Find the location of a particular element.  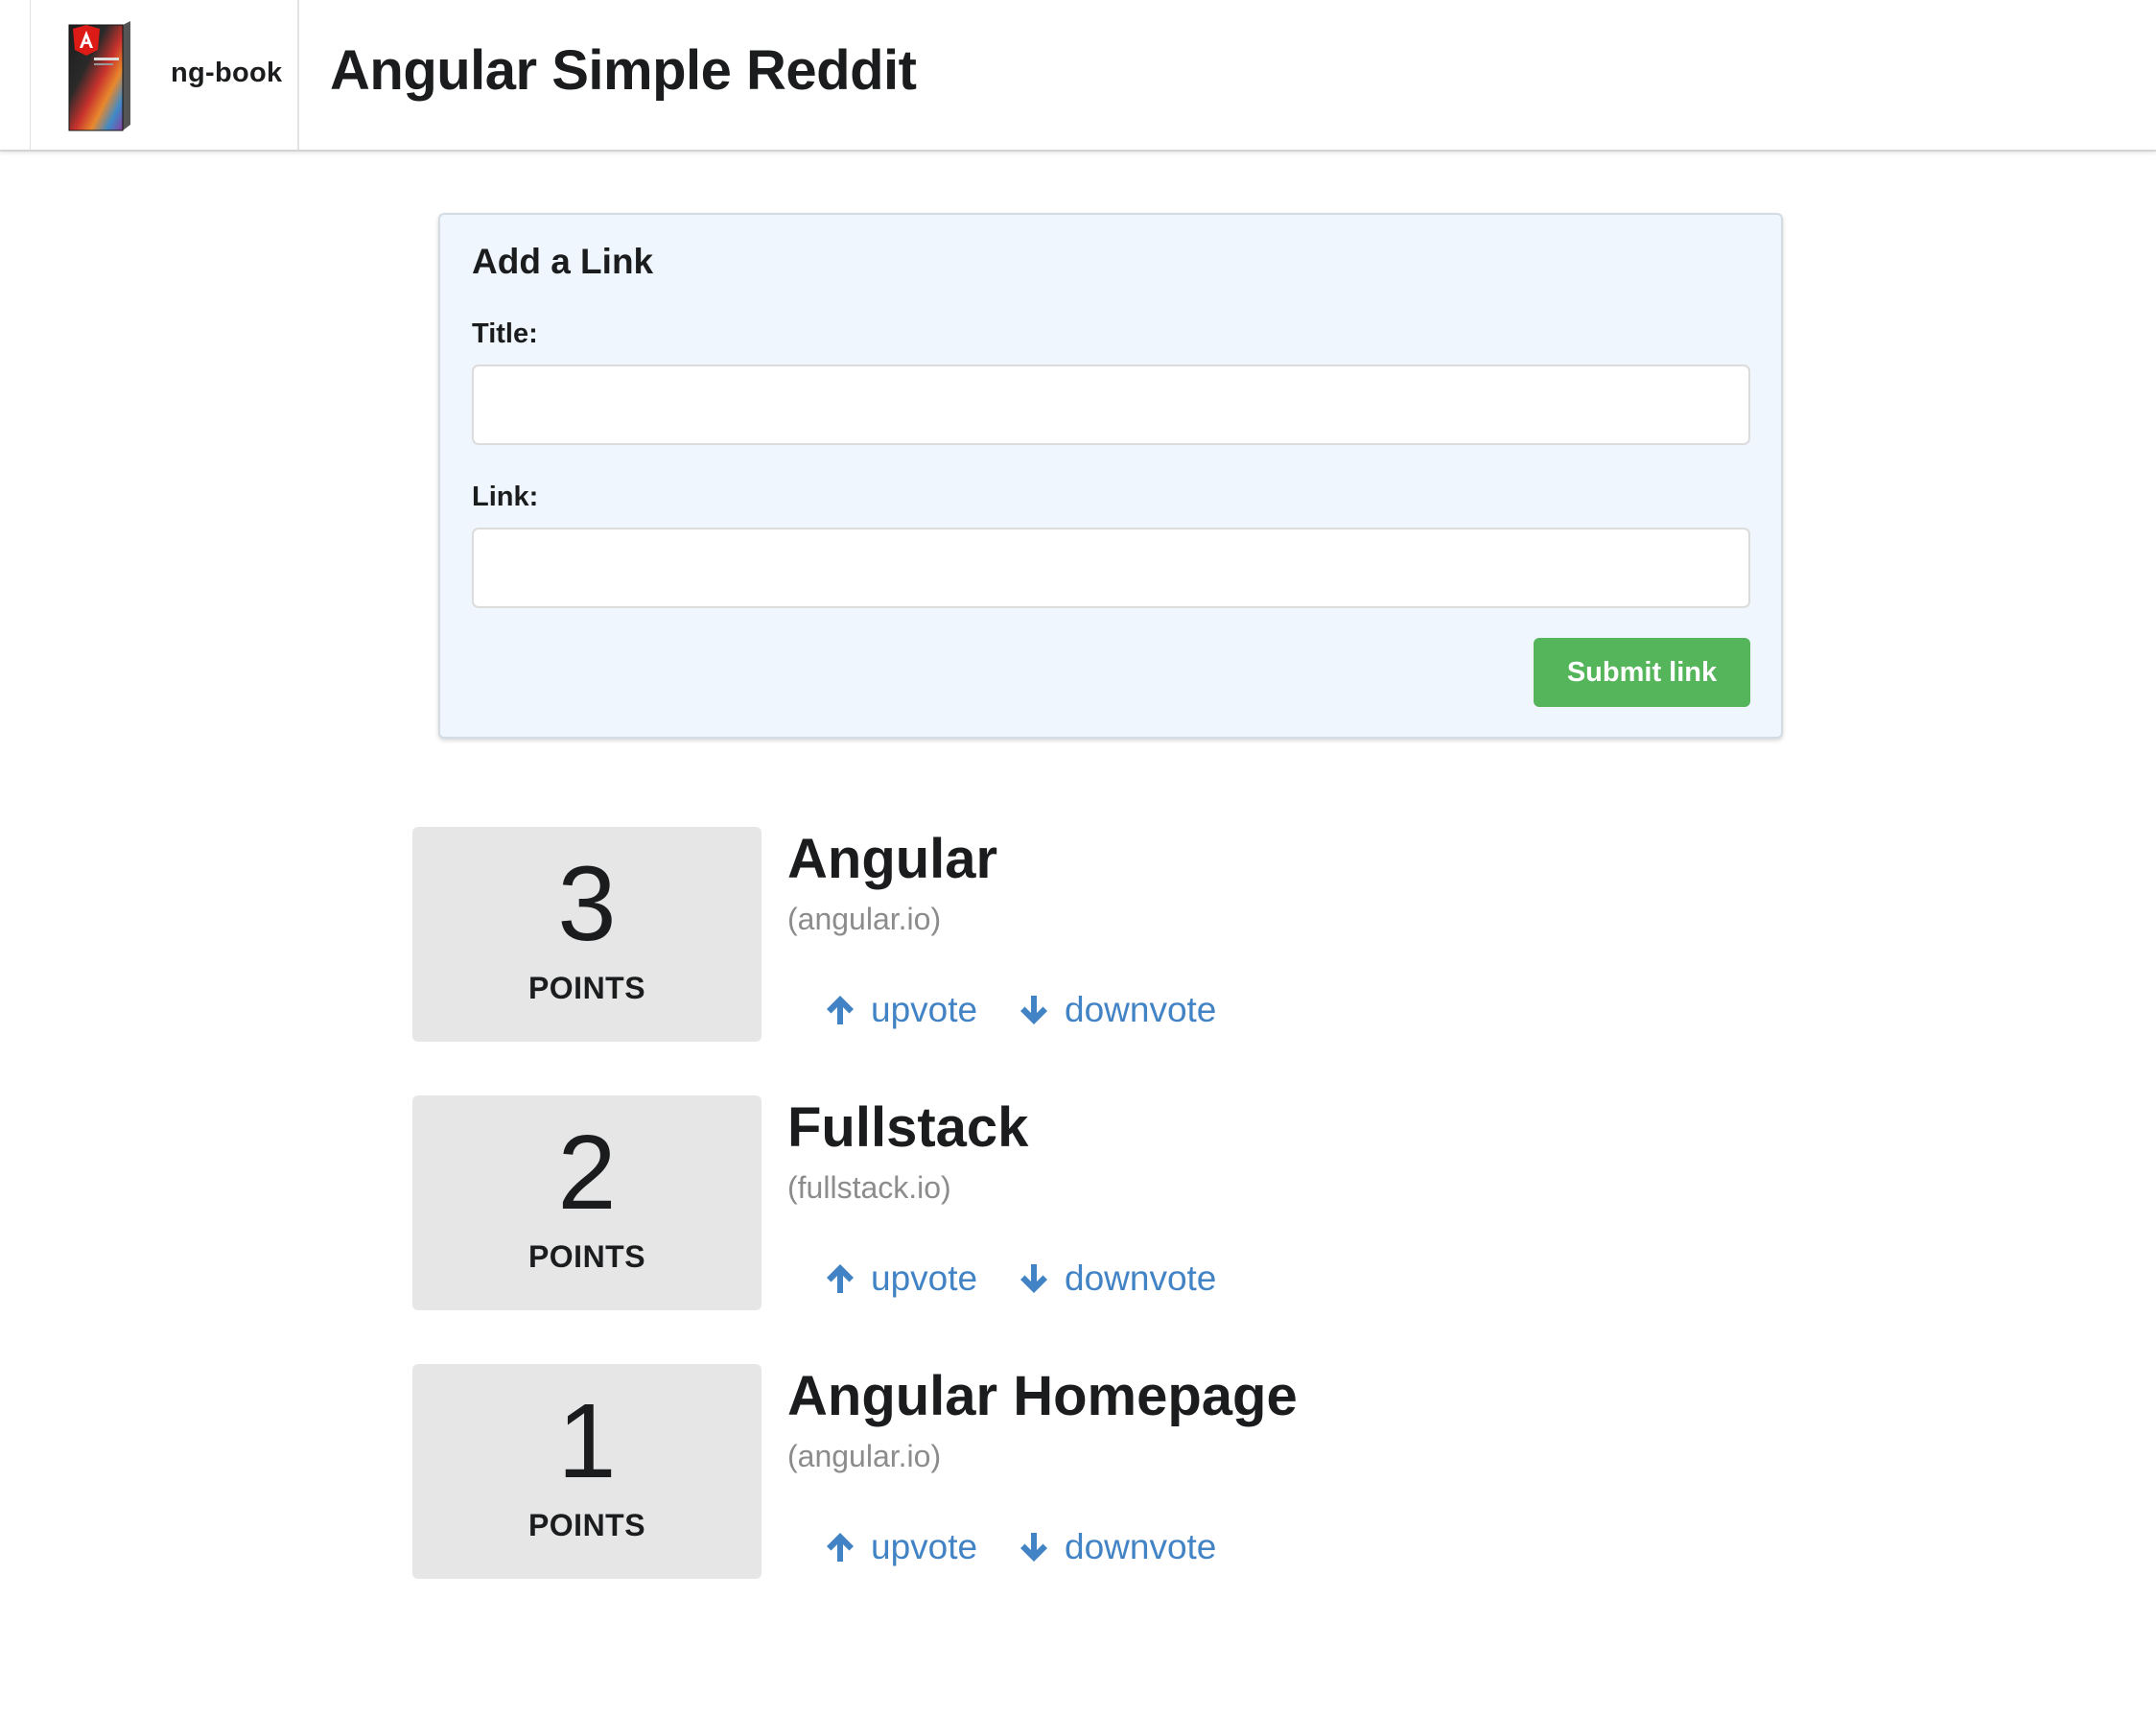

ng-book-cover-icon is located at coordinates (99, 76).